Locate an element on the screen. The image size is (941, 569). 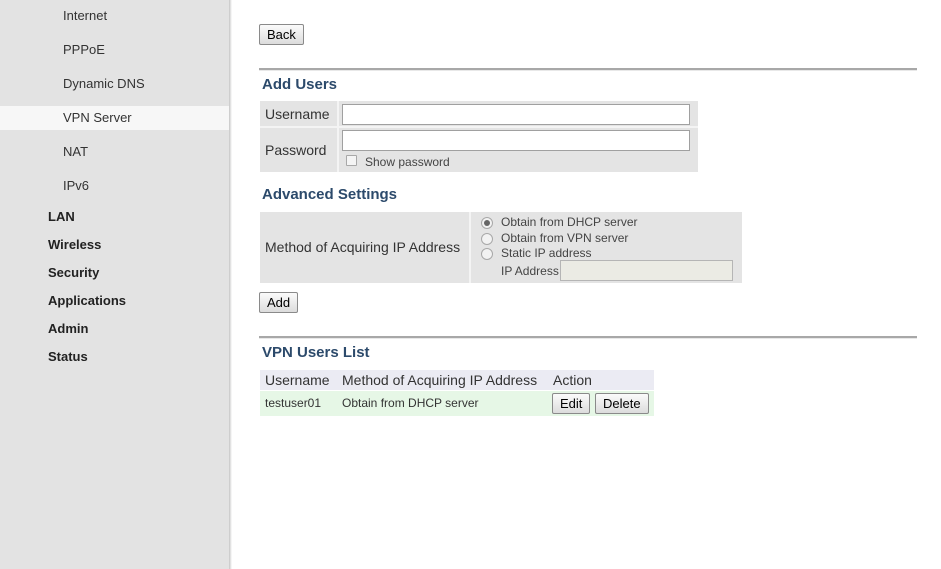
sidebar-divider is located at coordinates (230, 284).